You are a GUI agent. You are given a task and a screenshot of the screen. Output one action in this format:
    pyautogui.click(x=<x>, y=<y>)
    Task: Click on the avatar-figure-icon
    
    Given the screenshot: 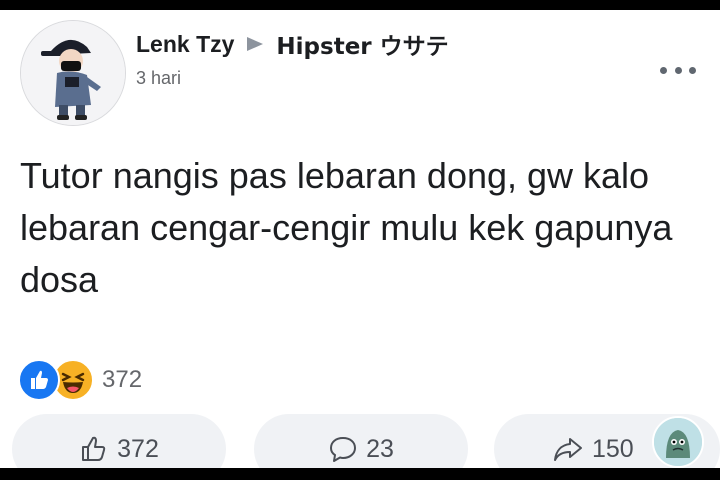 What is the action you would take?
    pyautogui.click(x=73, y=73)
    